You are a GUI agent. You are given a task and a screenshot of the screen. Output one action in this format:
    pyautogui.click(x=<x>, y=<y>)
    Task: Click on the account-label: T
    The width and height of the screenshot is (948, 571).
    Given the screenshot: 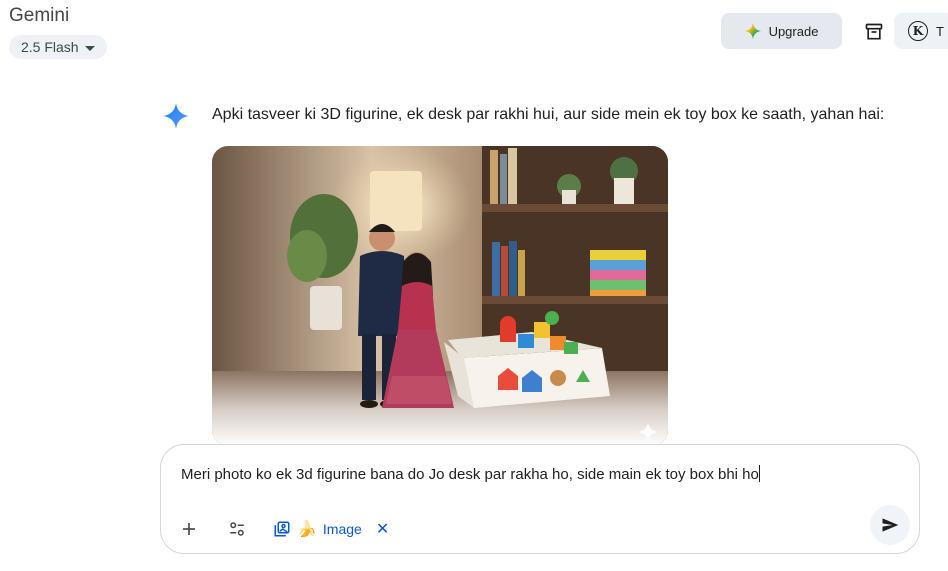 What is the action you would take?
    pyautogui.click(x=940, y=31)
    